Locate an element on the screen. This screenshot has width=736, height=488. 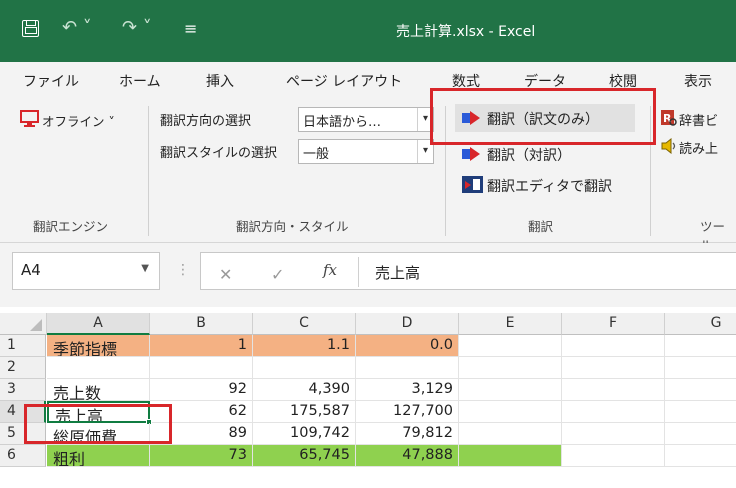
cell-c4: 175,587 is located at coordinates (304, 412).